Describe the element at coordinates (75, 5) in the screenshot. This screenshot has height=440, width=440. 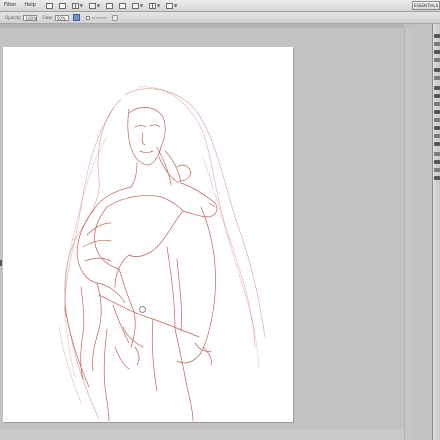
I see `view-extras-icon` at that location.